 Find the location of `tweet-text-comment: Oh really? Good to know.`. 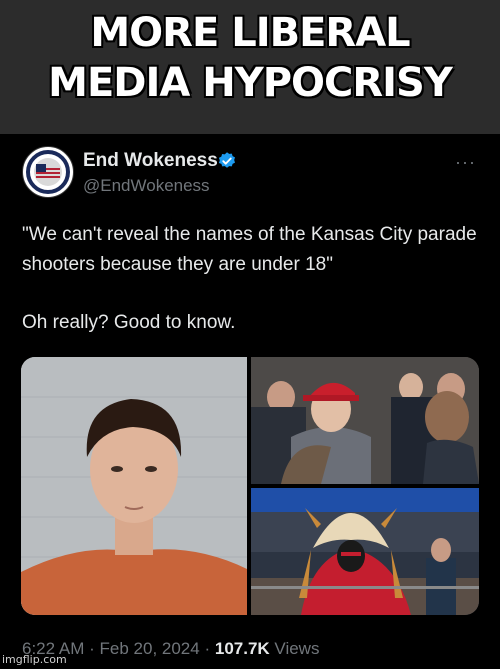

tweet-text-comment: Oh really? Good to know. is located at coordinates (129, 322).